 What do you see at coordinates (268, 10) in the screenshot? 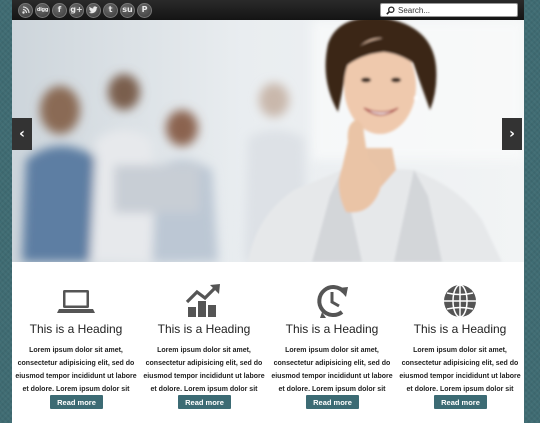
I see `top-bar: digg f g+ t su P` at bounding box center [268, 10].